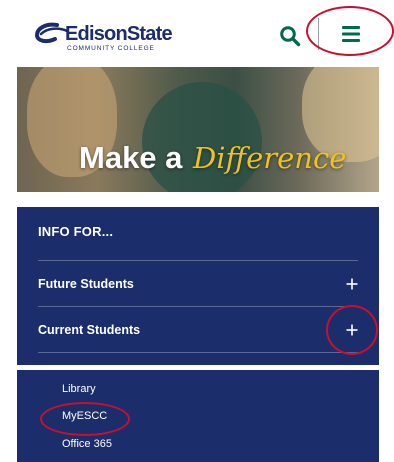 This screenshot has width=394, height=462. Describe the element at coordinates (119, 34) in the screenshot. I see `logo-wordmark: EdisonState` at that location.